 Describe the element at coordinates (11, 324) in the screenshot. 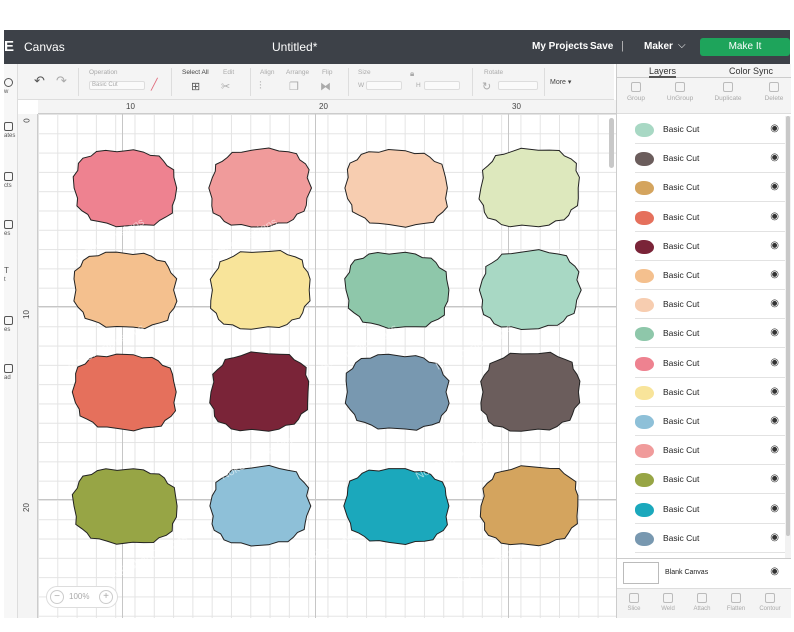

I see `left-rail-item-shapes: es` at that location.